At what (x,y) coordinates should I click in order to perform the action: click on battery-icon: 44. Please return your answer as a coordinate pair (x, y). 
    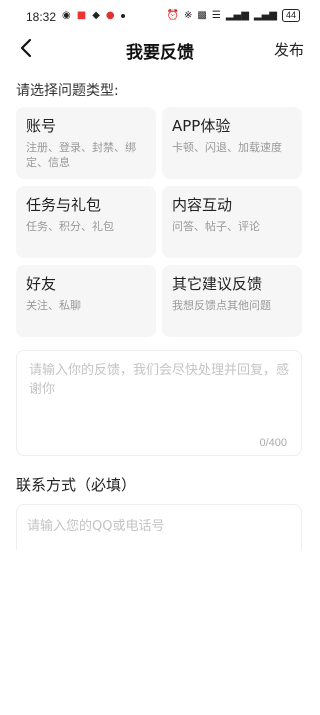
    Looking at the image, I should click on (290, 15).